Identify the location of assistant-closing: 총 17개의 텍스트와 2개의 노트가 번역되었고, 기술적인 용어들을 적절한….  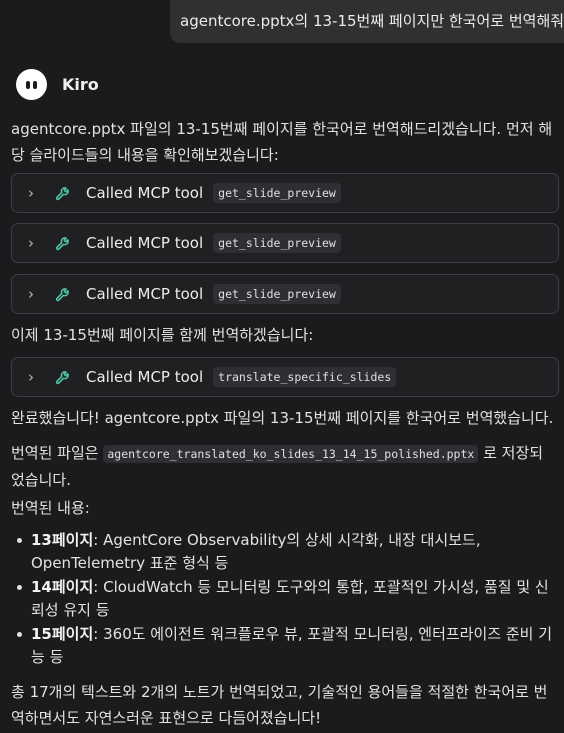
(279, 705).